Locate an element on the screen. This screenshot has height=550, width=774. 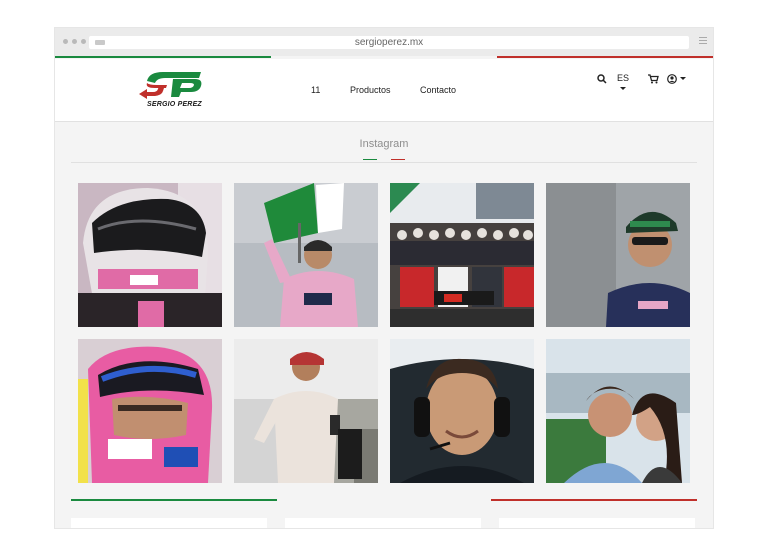
photo-cap-portrait is located at coordinates (618, 255).